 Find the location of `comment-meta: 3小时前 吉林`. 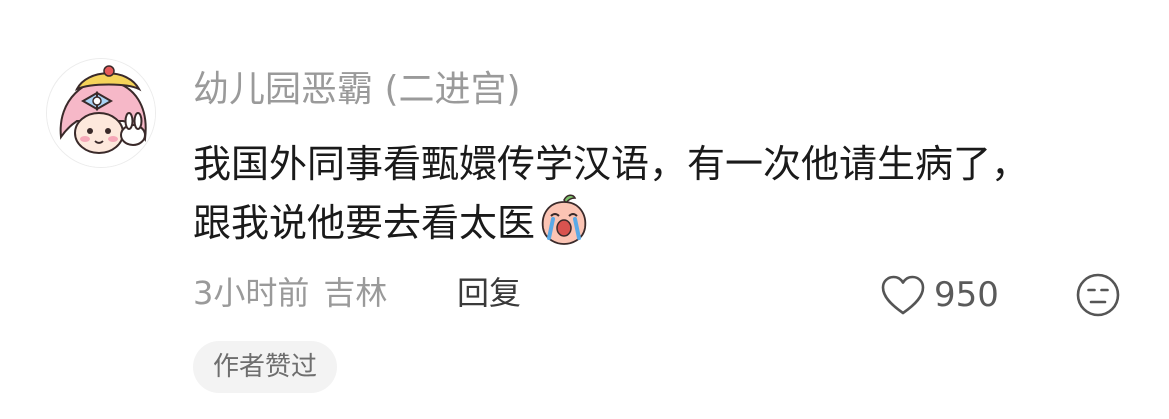

comment-meta: 3小时前 吉林 is located at coordinates (290, 293).